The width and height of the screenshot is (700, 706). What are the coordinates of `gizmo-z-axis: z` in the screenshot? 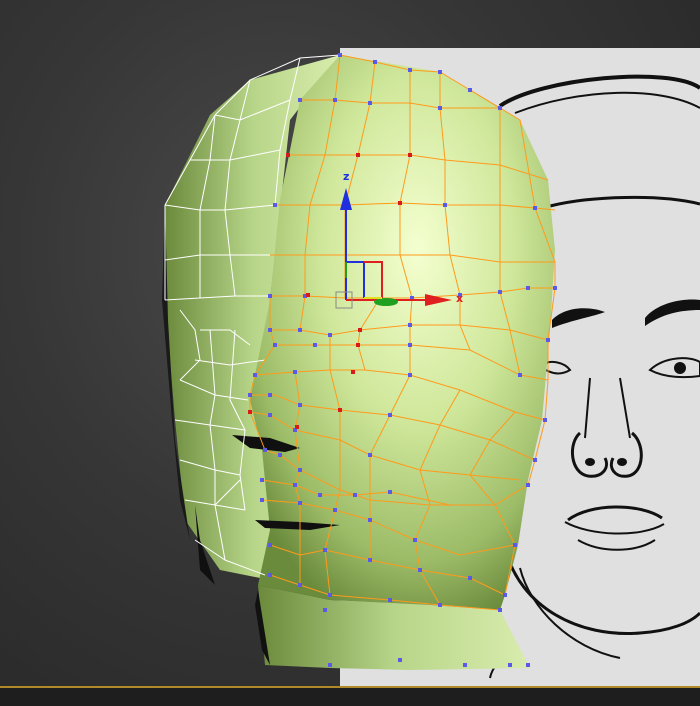 It's located at (346, 235).